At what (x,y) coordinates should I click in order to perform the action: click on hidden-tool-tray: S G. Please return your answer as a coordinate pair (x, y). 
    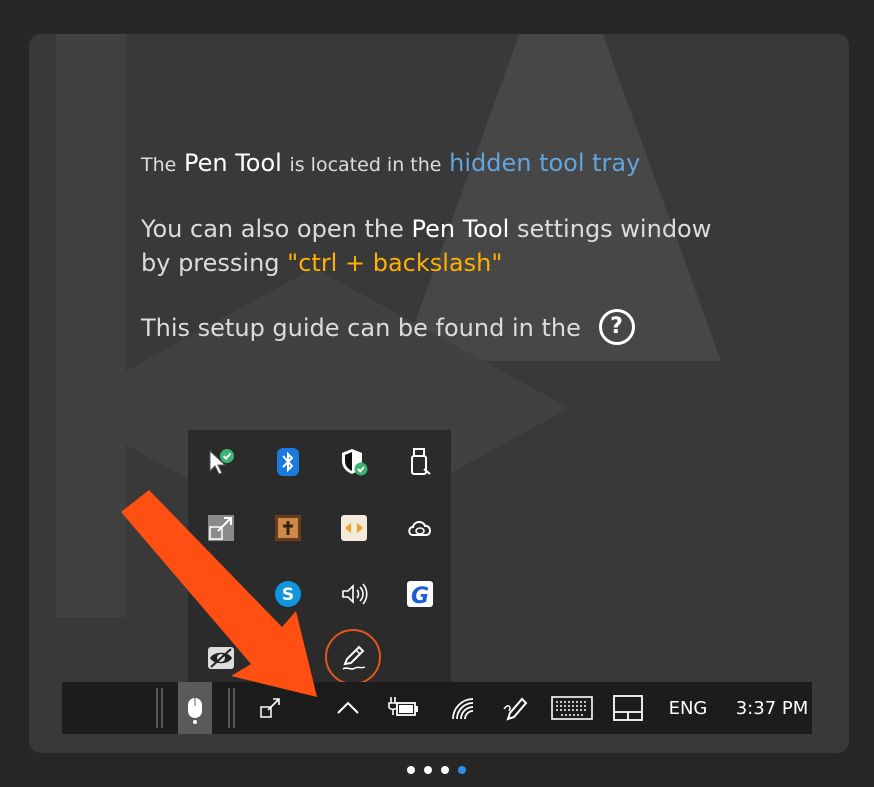
    Looking at the image, I should click on (319, 557).